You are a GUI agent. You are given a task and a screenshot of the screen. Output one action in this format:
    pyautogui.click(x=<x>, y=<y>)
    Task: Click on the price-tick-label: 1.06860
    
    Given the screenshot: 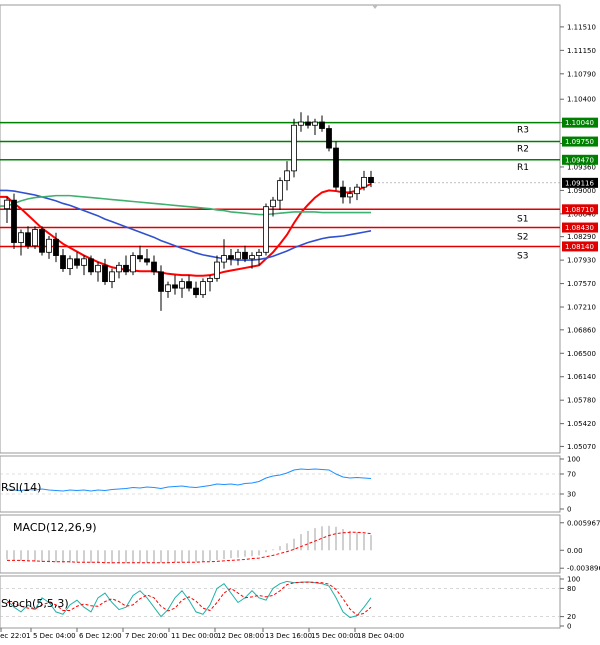 What is the action you would take?
    pyautogui.click(x=581, y=330)
    